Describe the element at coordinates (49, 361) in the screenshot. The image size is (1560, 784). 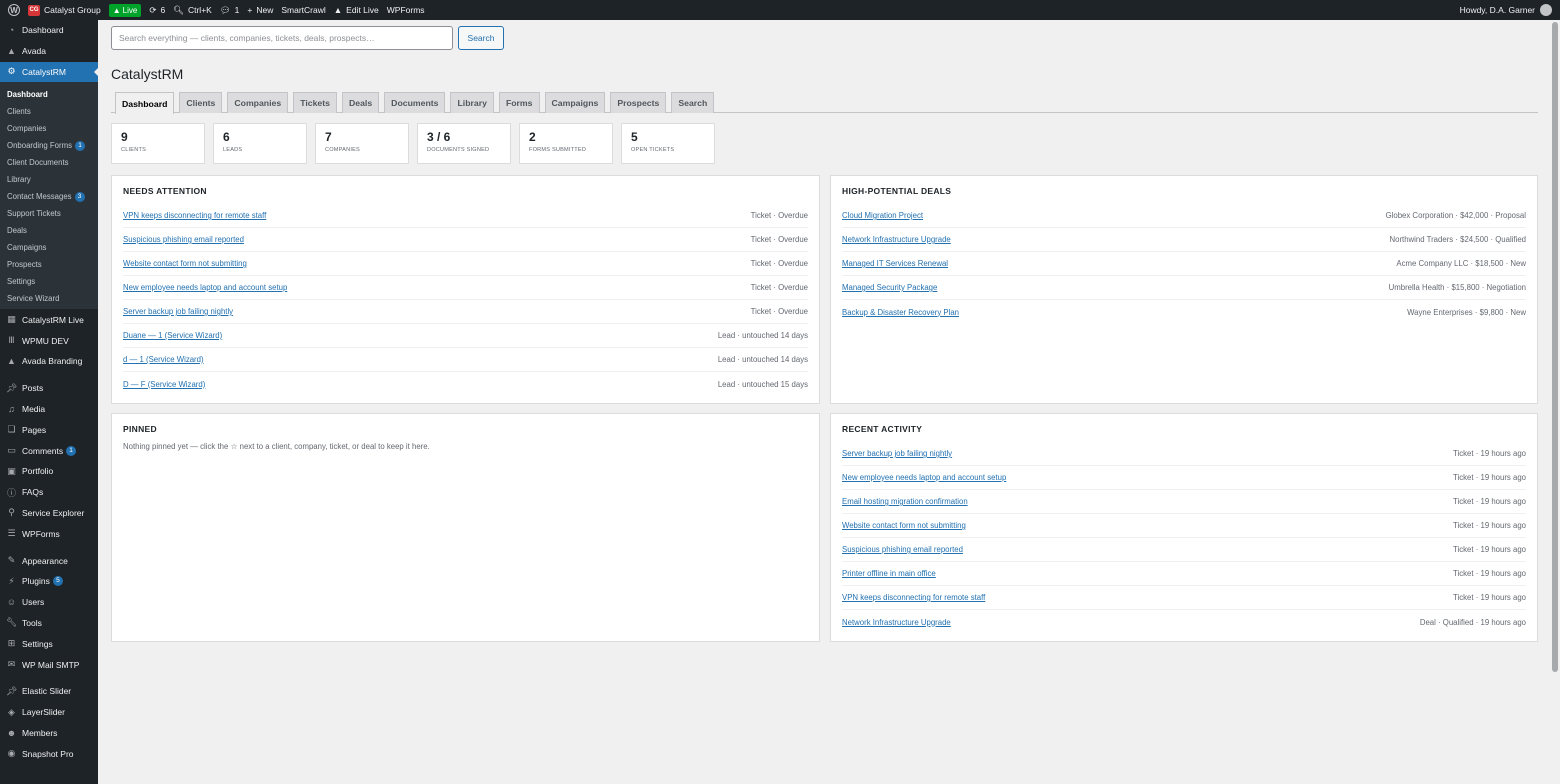
I see `menu-avada-branding: ▲ Avada Branding` at that location.